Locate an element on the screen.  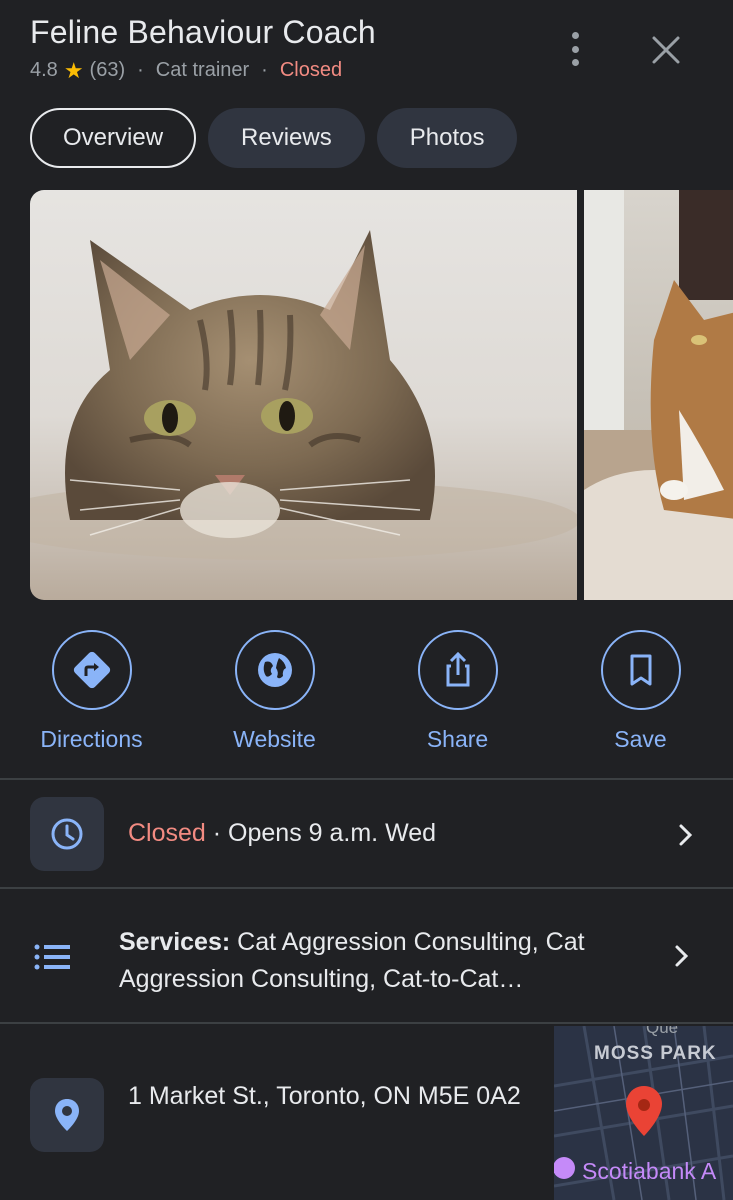
close-icon is located at coordinates (666, 50).